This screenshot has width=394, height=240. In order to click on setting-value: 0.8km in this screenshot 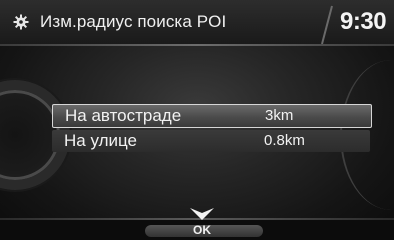, I will do `click(284, 140)`.